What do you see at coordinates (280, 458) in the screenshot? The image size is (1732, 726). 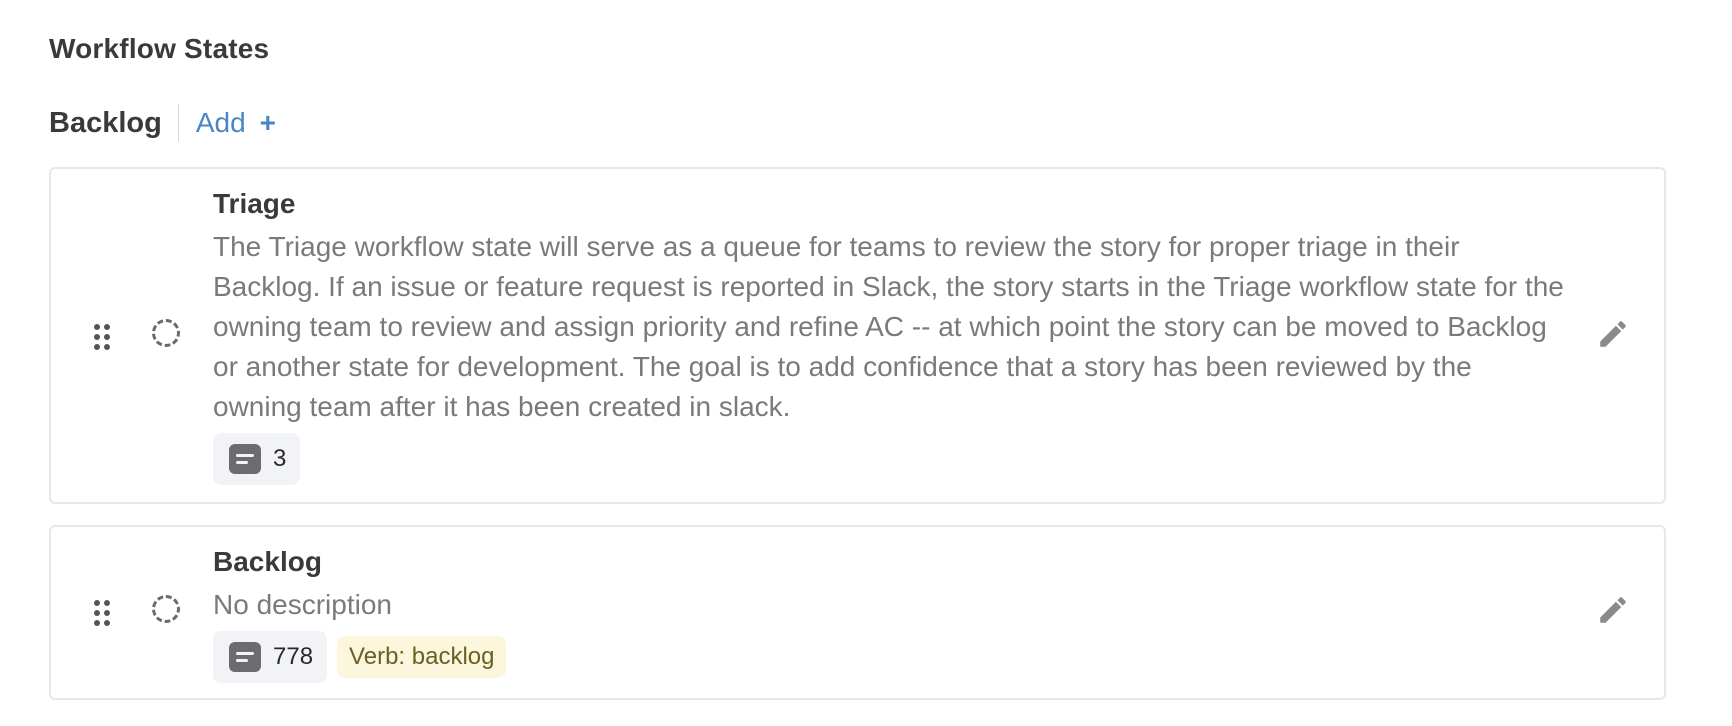 I see `story-count: 3` at bounding box center [280, 458].